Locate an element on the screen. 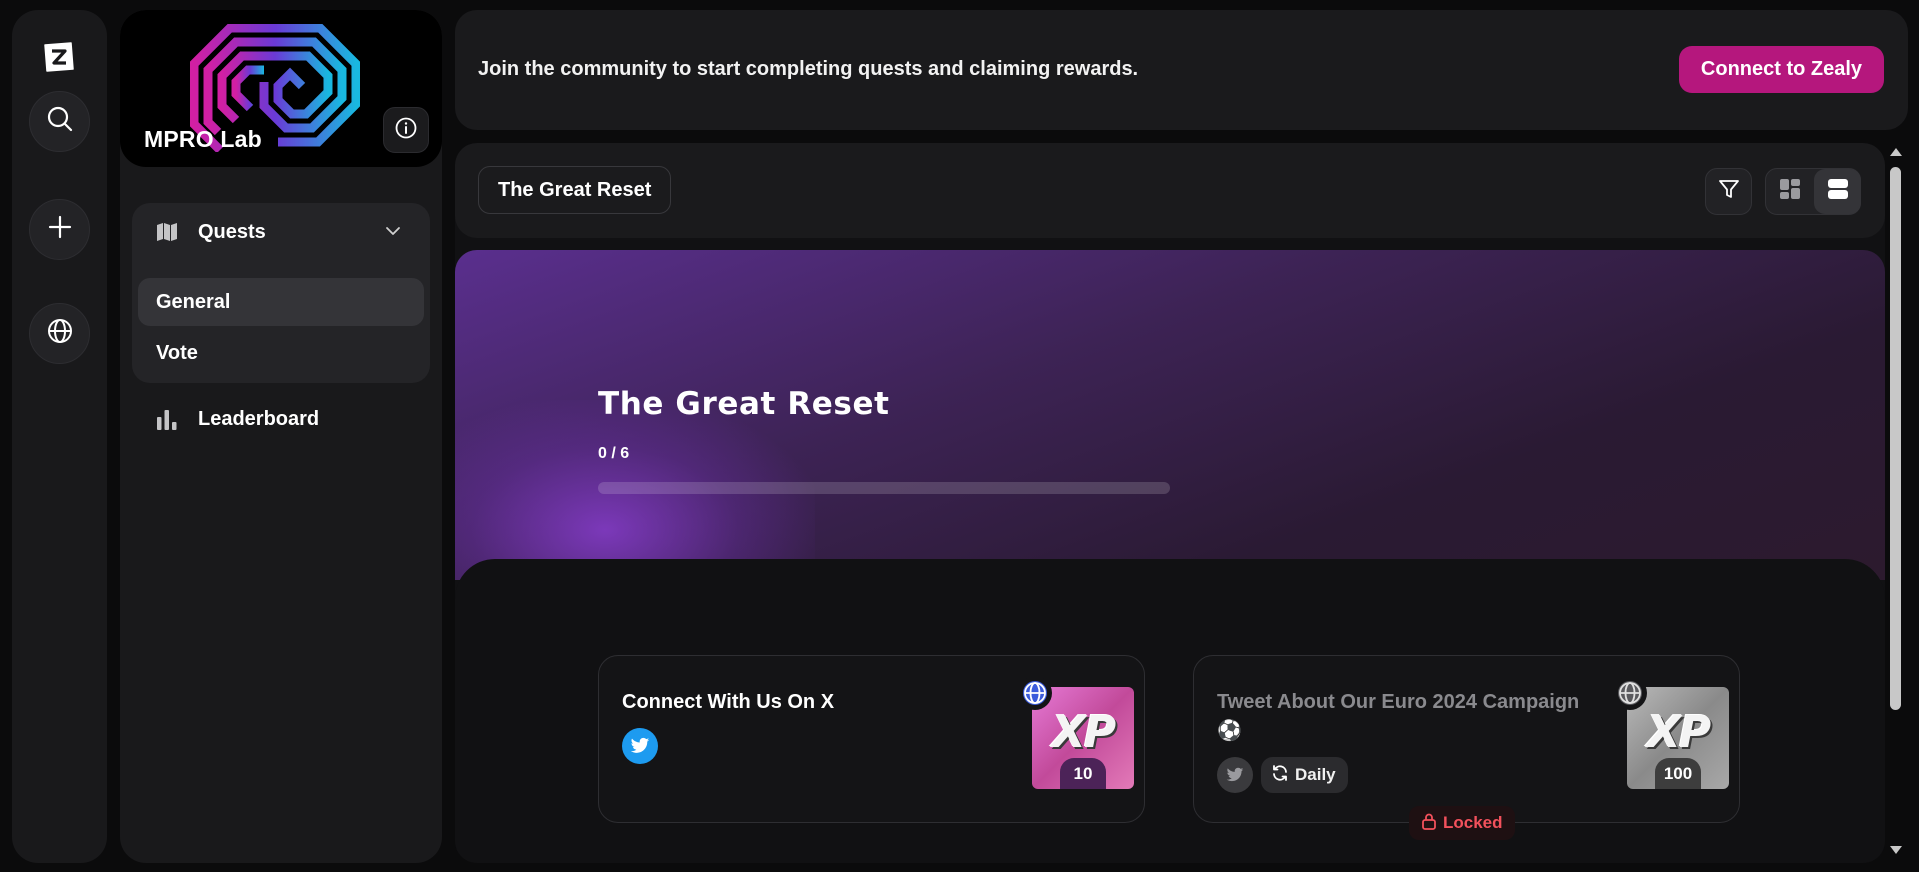  search-button is located at coordinates (59, 121).